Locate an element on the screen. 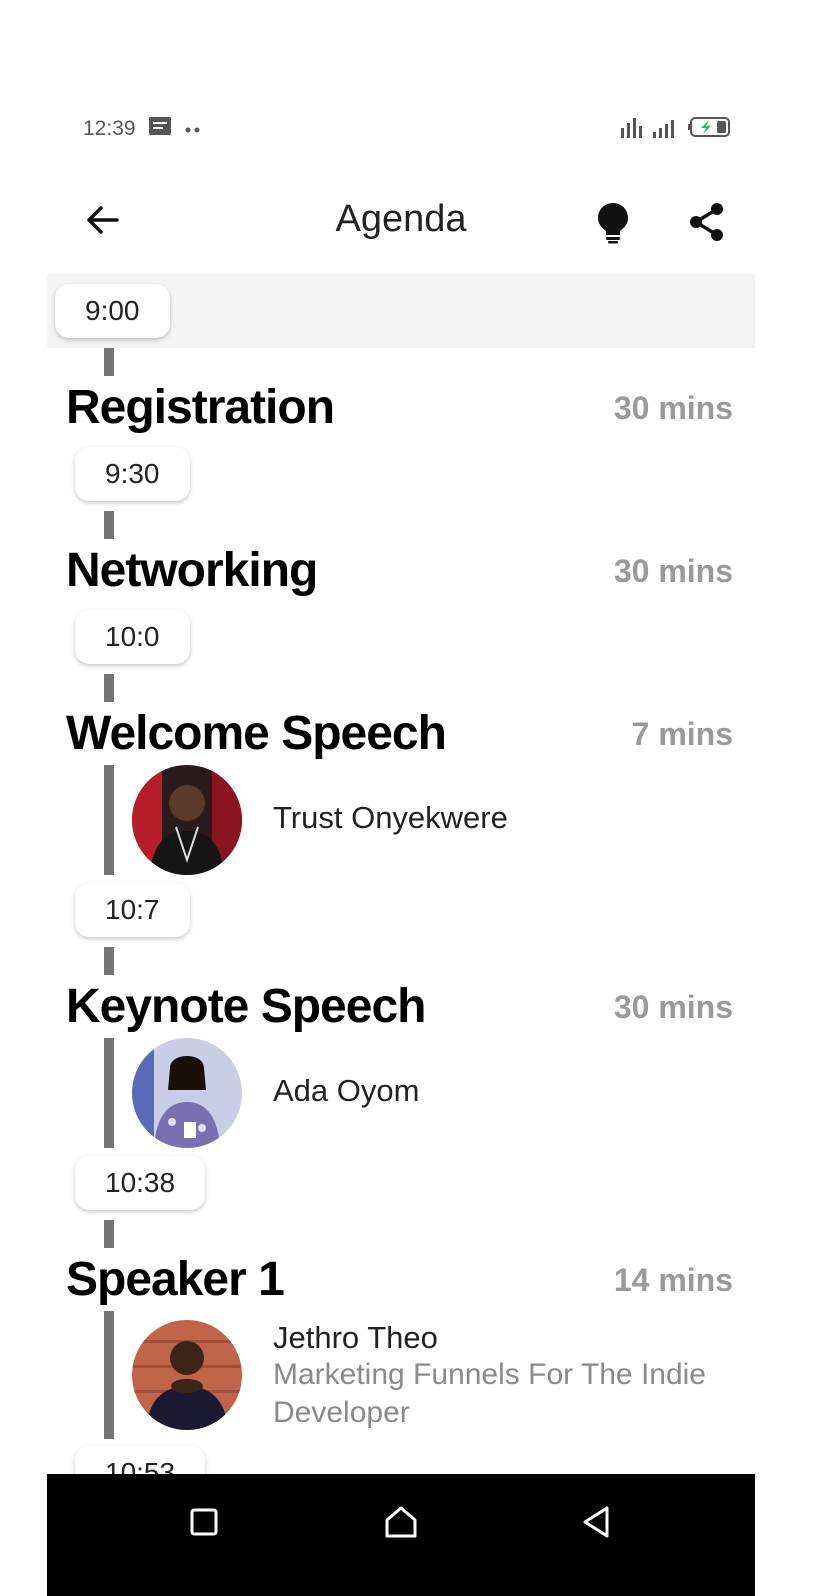  time-pill: 10:0 is located at coordinates (132, 637).